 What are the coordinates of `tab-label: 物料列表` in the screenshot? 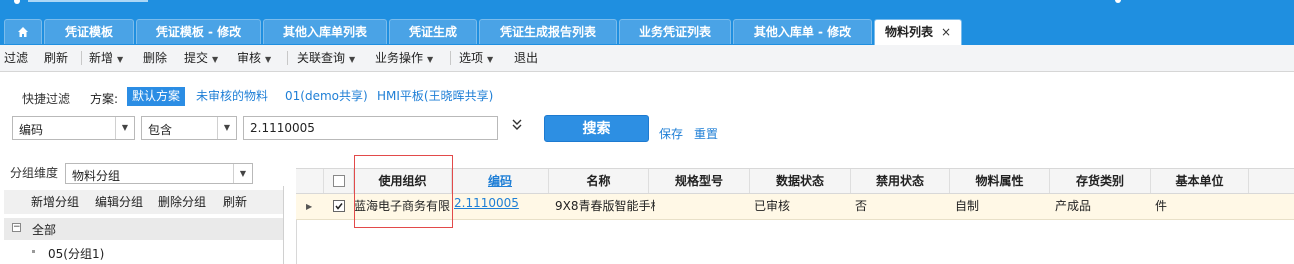 It's located at (908, 32).